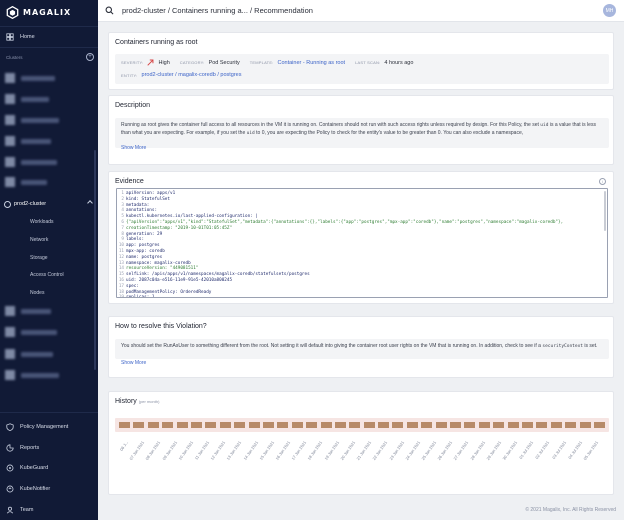 The height and width of the screenshot is (520, 624). Describe the element at coordinates (250, 133) in the screenshot. I see `inline-code: uid` at that location.